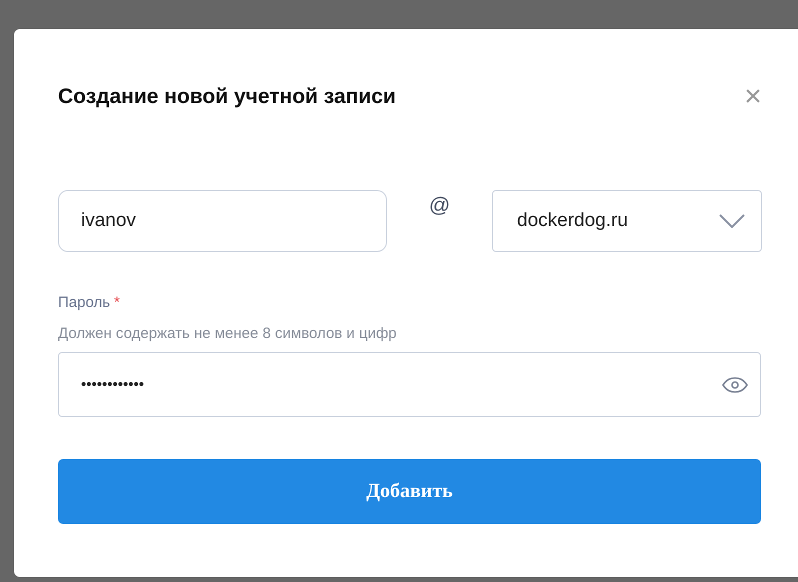 Image resolution: width=798 pixels, height=582 pixels. I want to click on at-sign: @, so click(440, 205).